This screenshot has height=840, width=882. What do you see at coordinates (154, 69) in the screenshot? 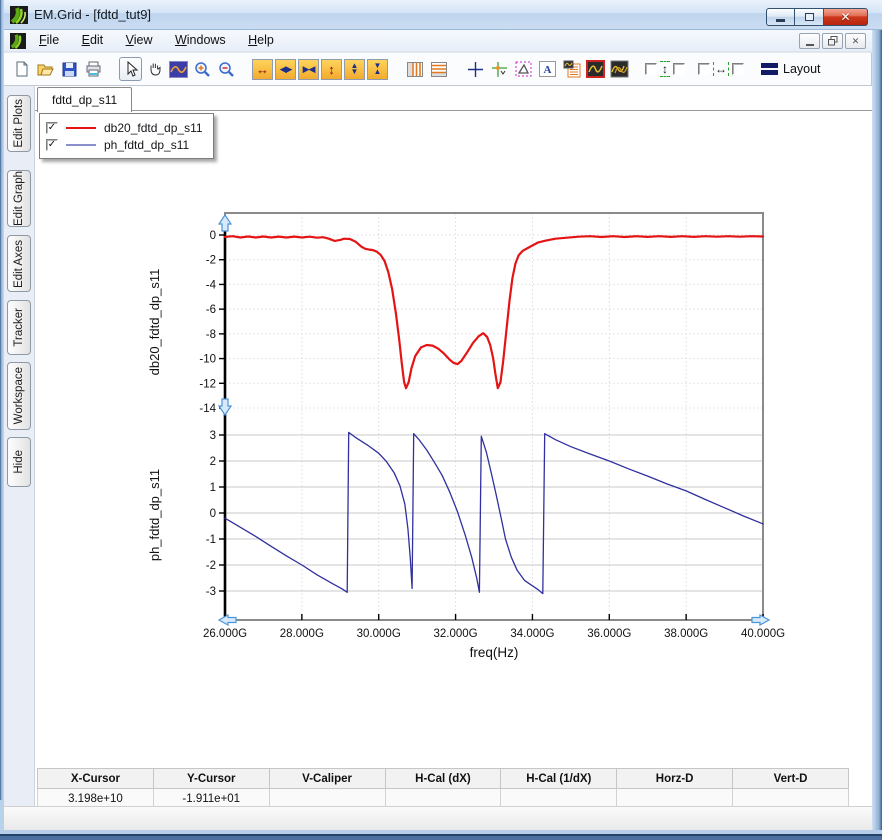
I see `pan-hand-button` at bounding box center [154, 69].